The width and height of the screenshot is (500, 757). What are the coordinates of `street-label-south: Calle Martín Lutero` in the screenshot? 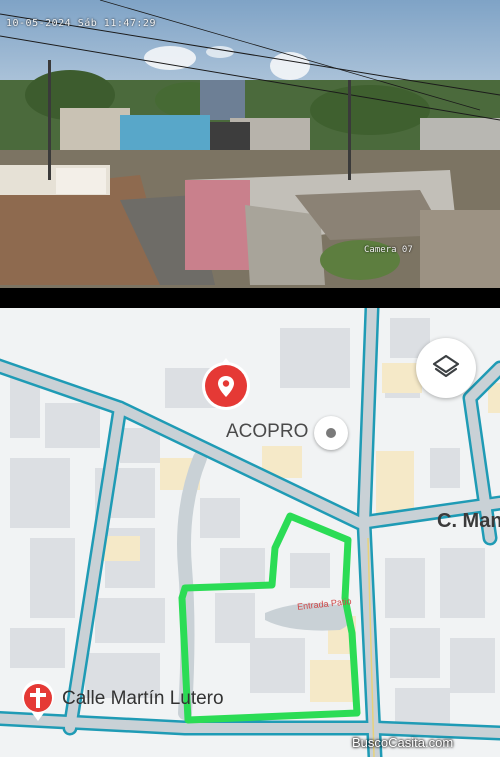 It's located at (143, 699).